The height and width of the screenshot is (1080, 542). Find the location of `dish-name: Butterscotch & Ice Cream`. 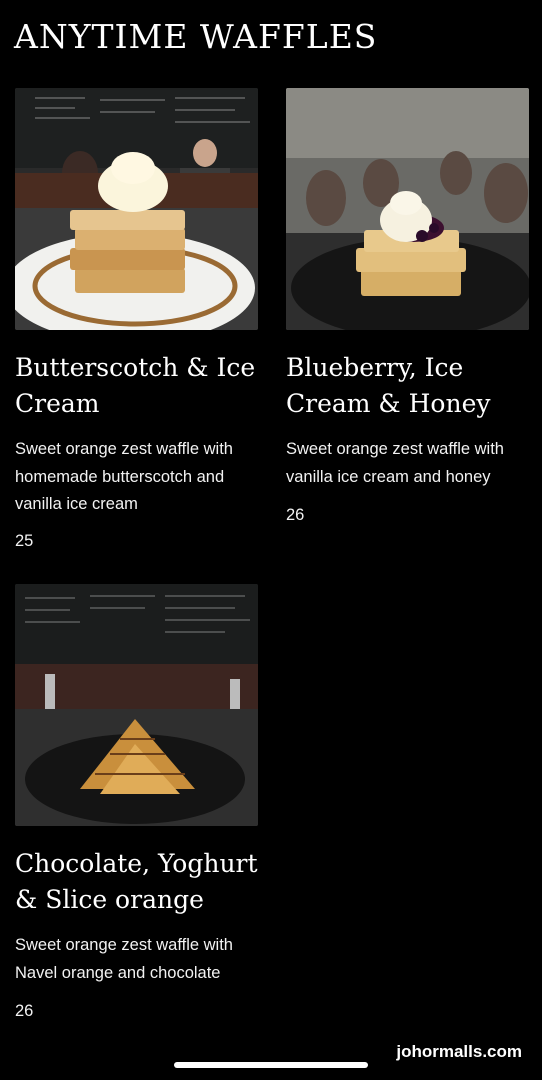

dish-name: Butterscotch & Ice Cream is located at coordinates (135, 385).